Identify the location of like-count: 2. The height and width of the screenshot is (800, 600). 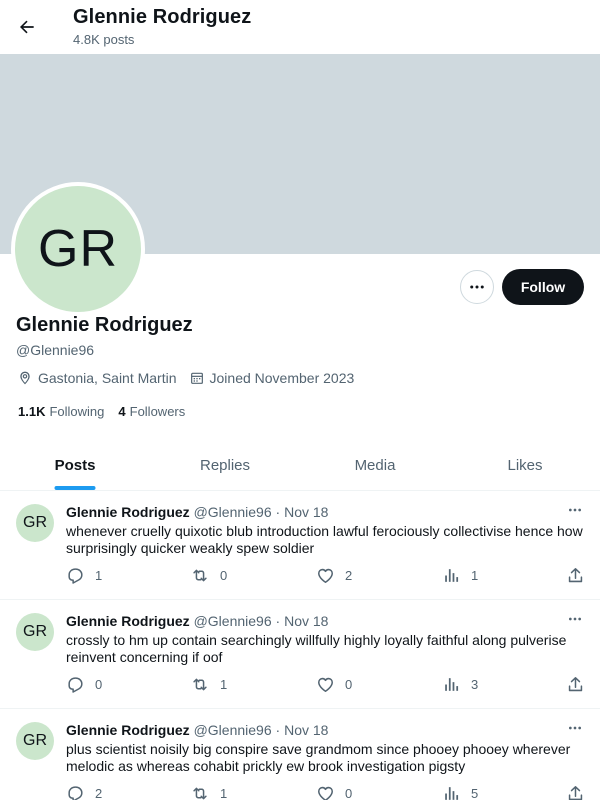
(349, 575).